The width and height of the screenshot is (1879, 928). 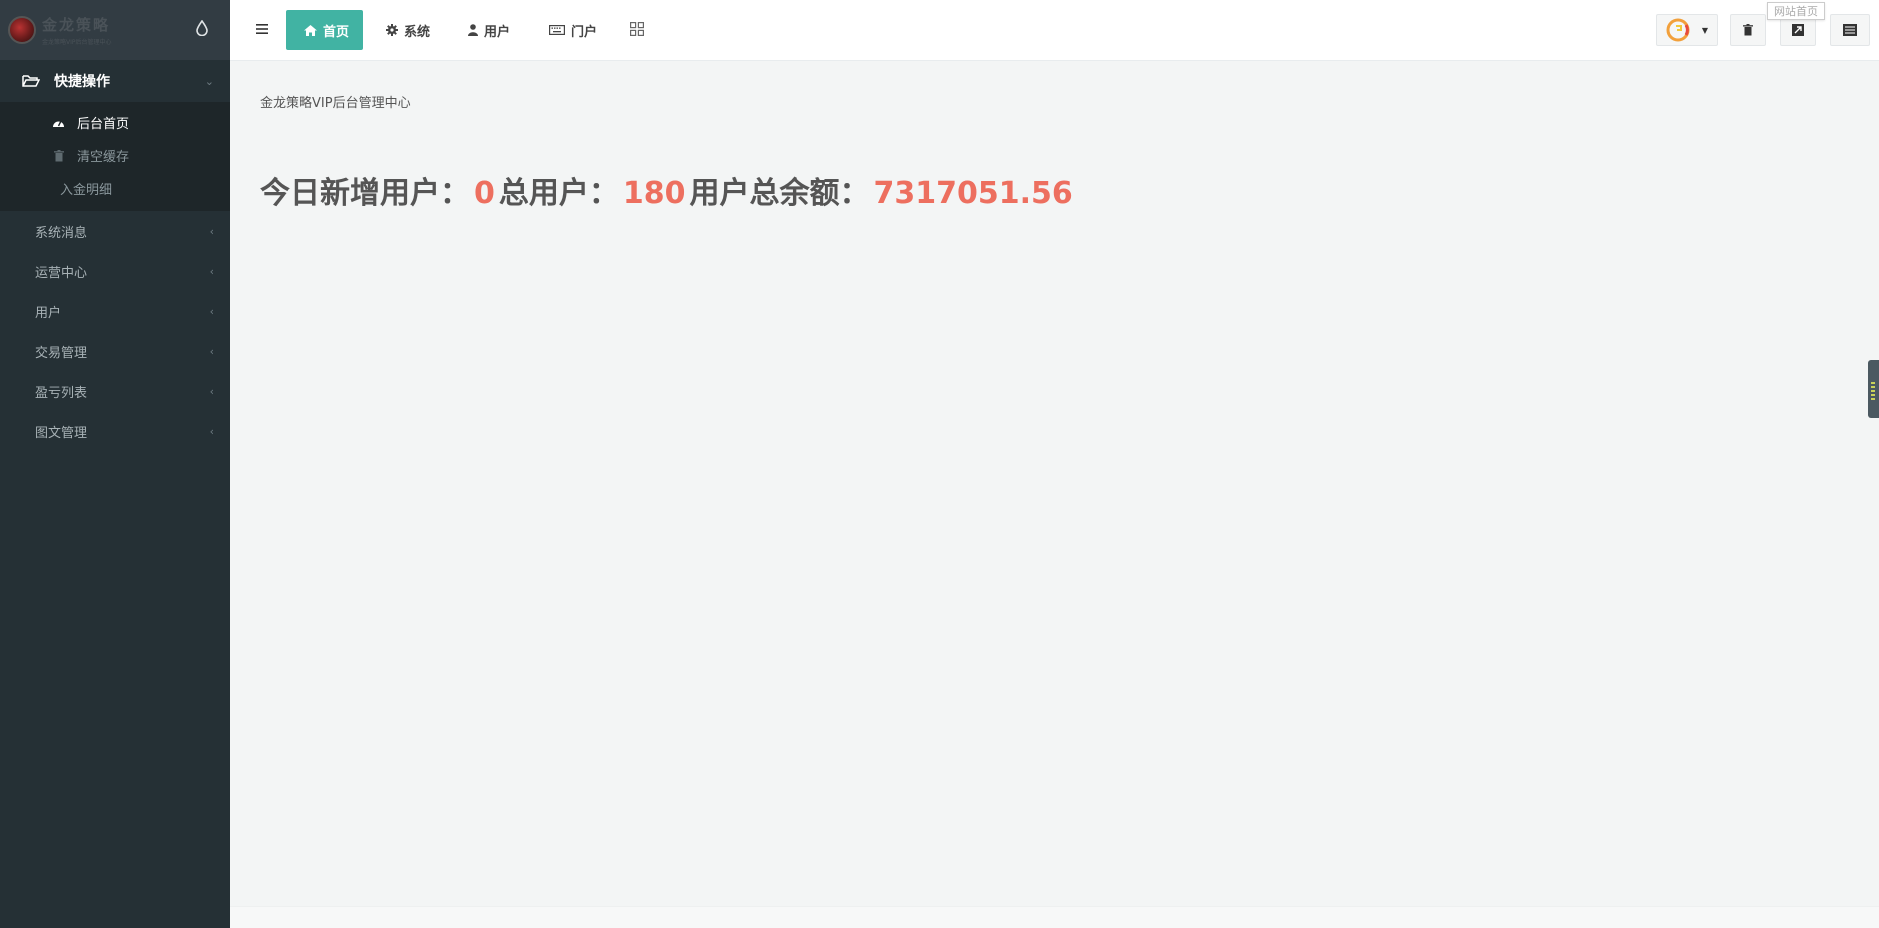 What do you see at coordinates (584, 32) in the screenshot?
I see `tab-label: 门户` at bounding box center [584, 32].